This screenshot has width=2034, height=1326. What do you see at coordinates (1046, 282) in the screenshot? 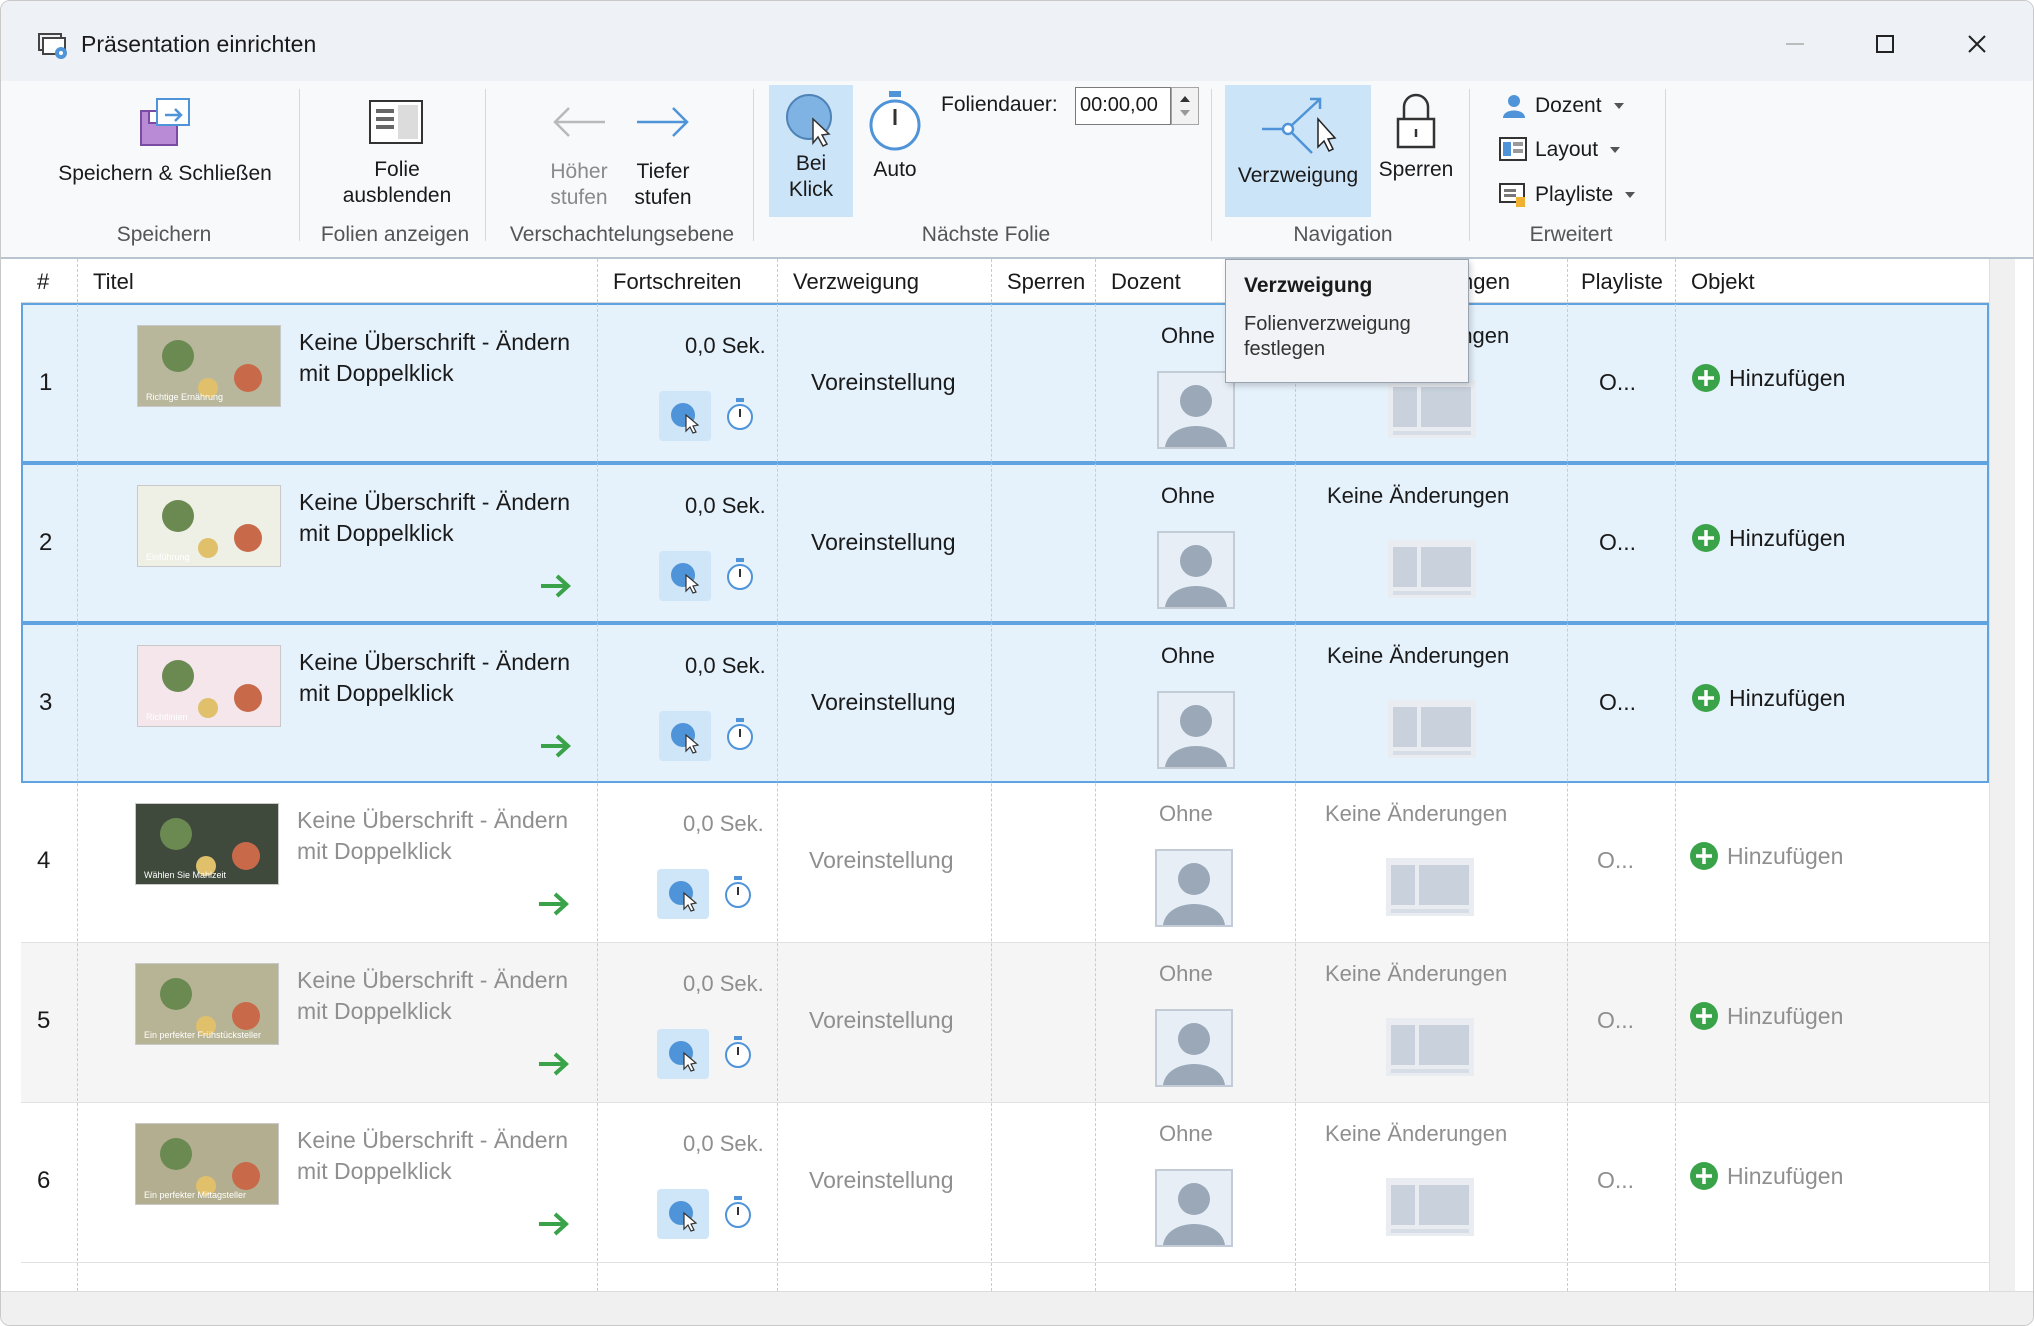
I see `col-lock: Sperren` at bounding box center [1046, 282].